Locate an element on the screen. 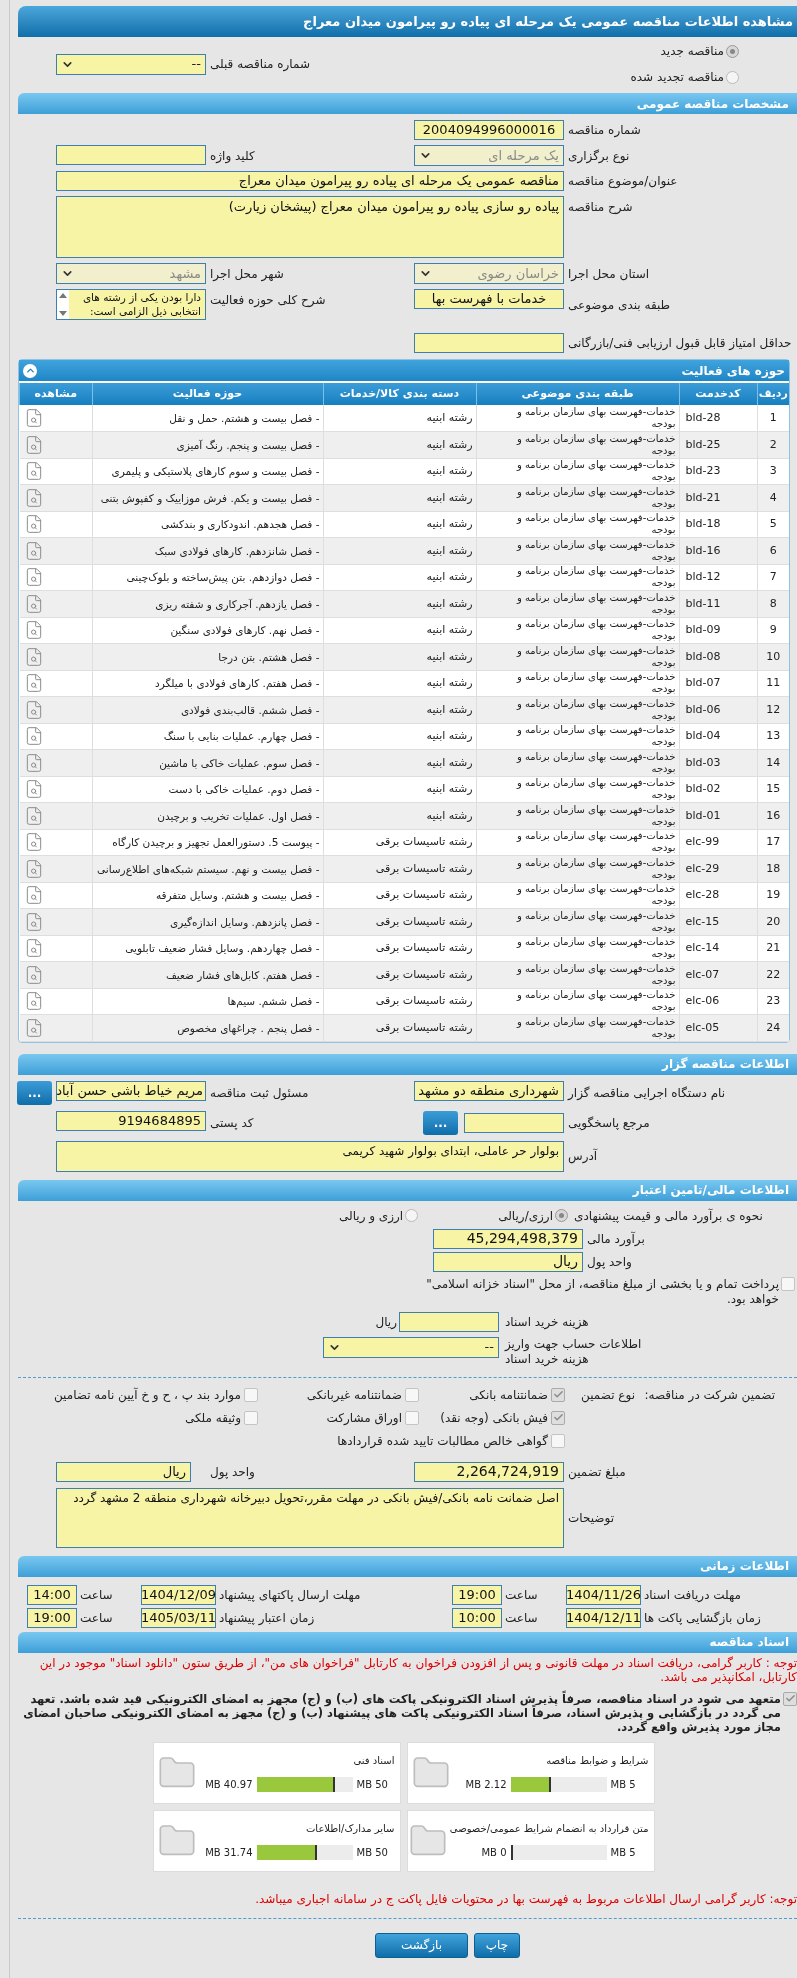 This screenshot has height=1978, width=797. checkbox-label: گواهی خالص مطالبات تایید شده قراردادها is located at coordinates (442, 1441).